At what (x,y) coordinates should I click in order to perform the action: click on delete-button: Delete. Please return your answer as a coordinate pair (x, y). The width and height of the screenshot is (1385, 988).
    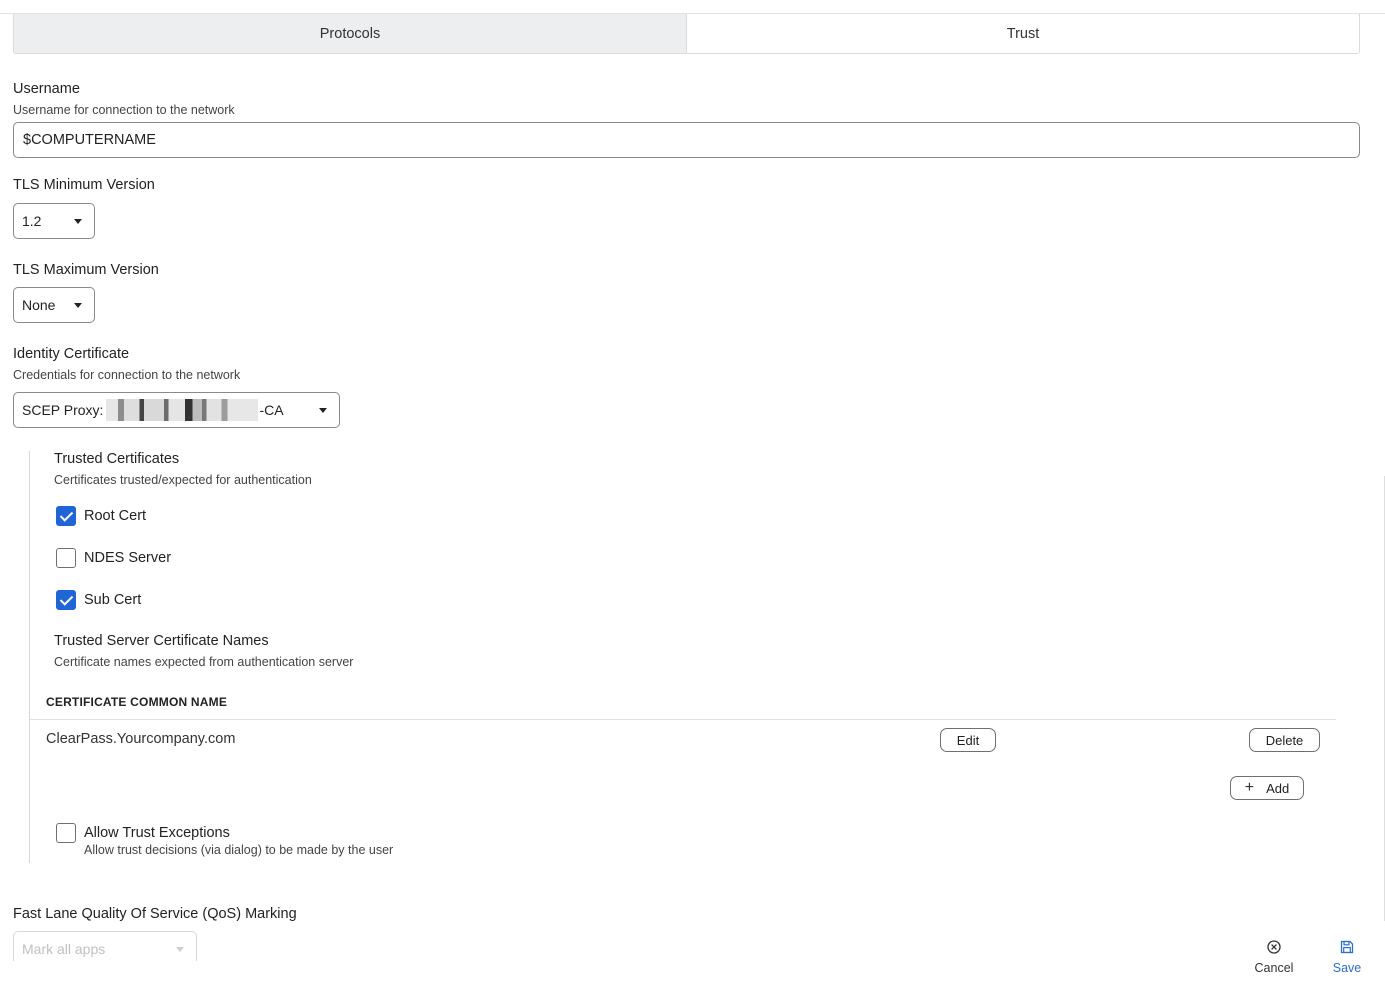
    Looking at the image, I should click on (1284, 740).